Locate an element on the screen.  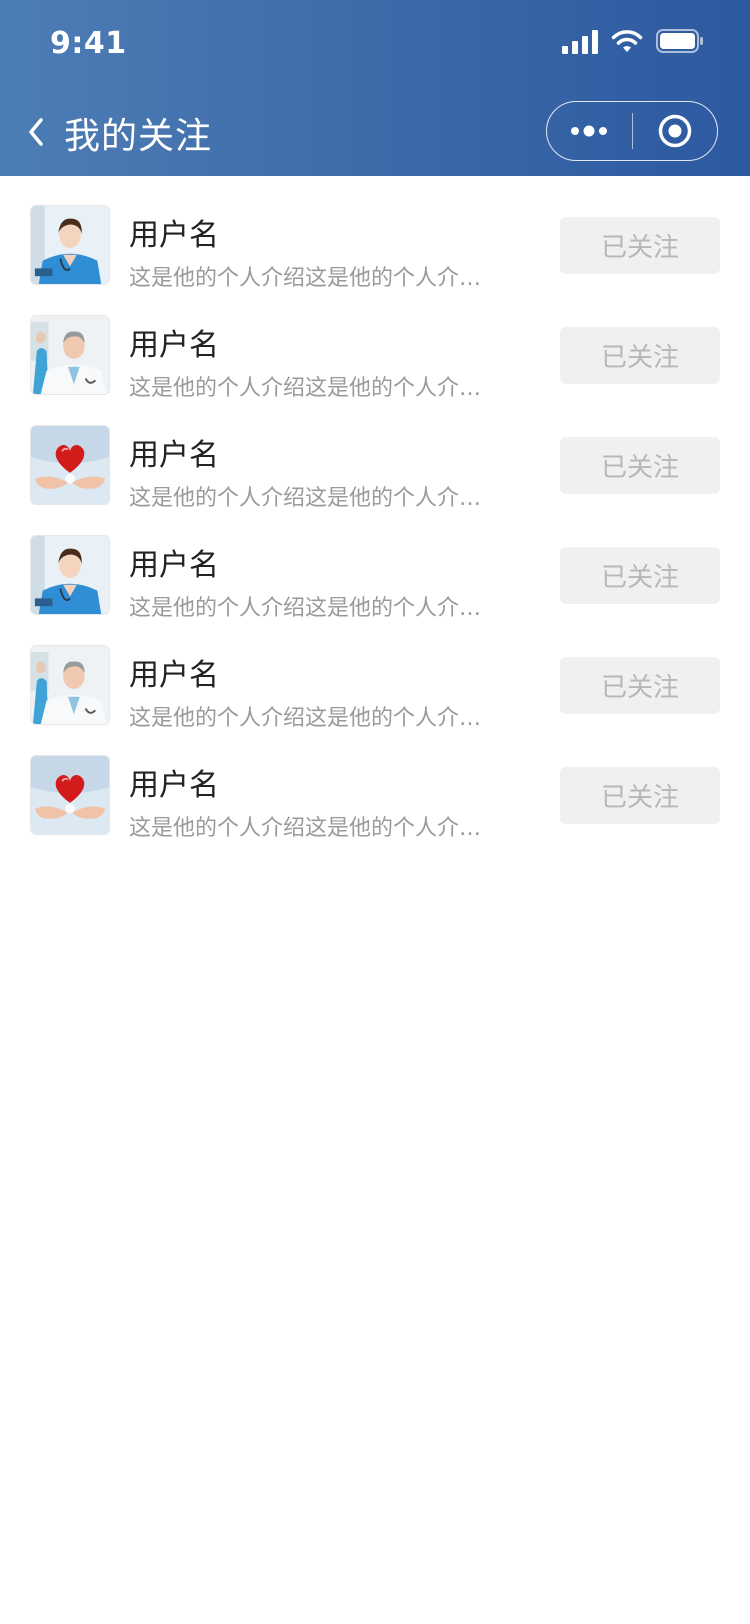
signal-icon is located at coordinates (580, 41).